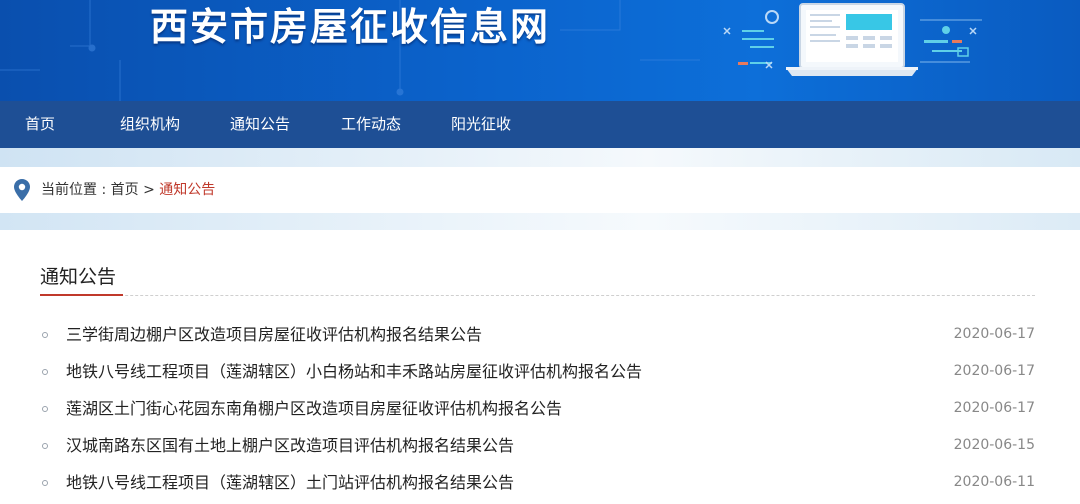  Describe the element at coordinates (76, 190) in the screenshot. I see `breadcrumb-prefix: 当前位置 :` at that location.